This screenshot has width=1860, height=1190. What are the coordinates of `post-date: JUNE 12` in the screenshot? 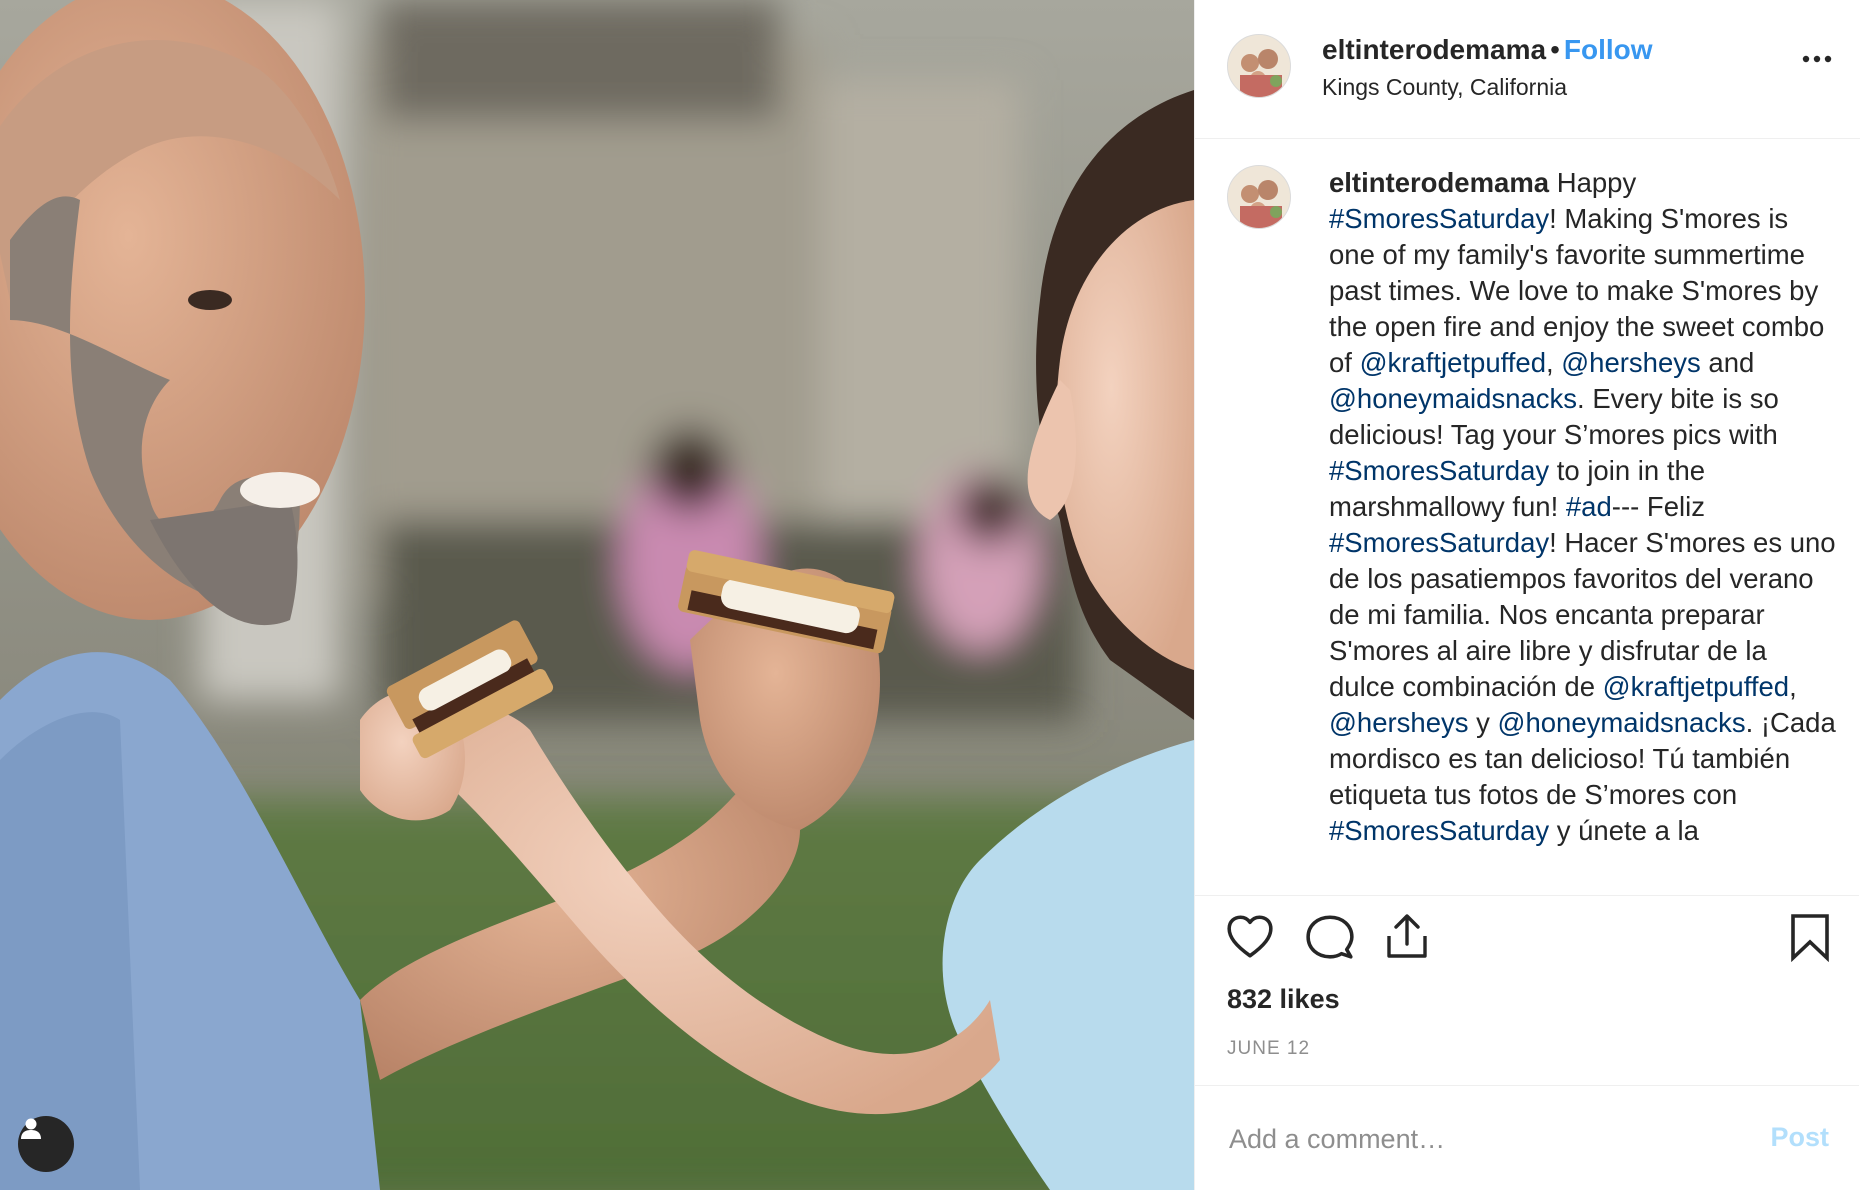 It's located at (1268, 1049).